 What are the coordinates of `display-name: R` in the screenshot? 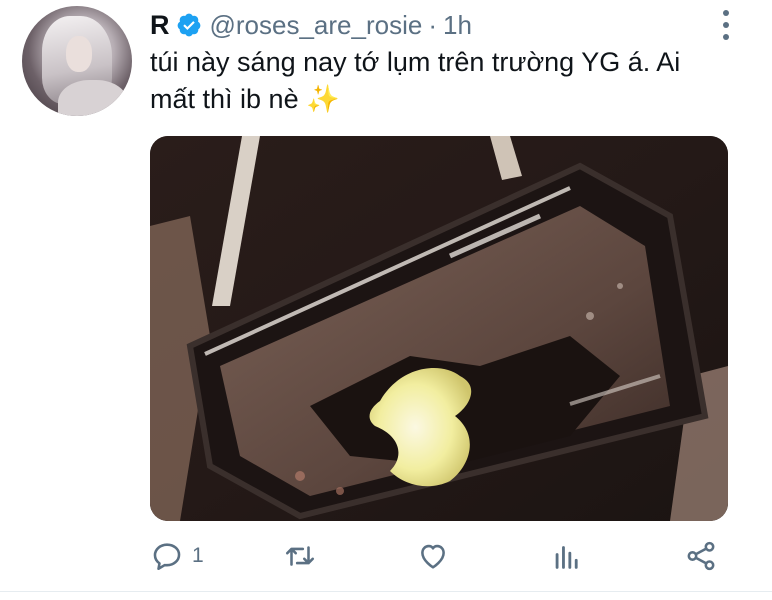 It's located at (160, 25).